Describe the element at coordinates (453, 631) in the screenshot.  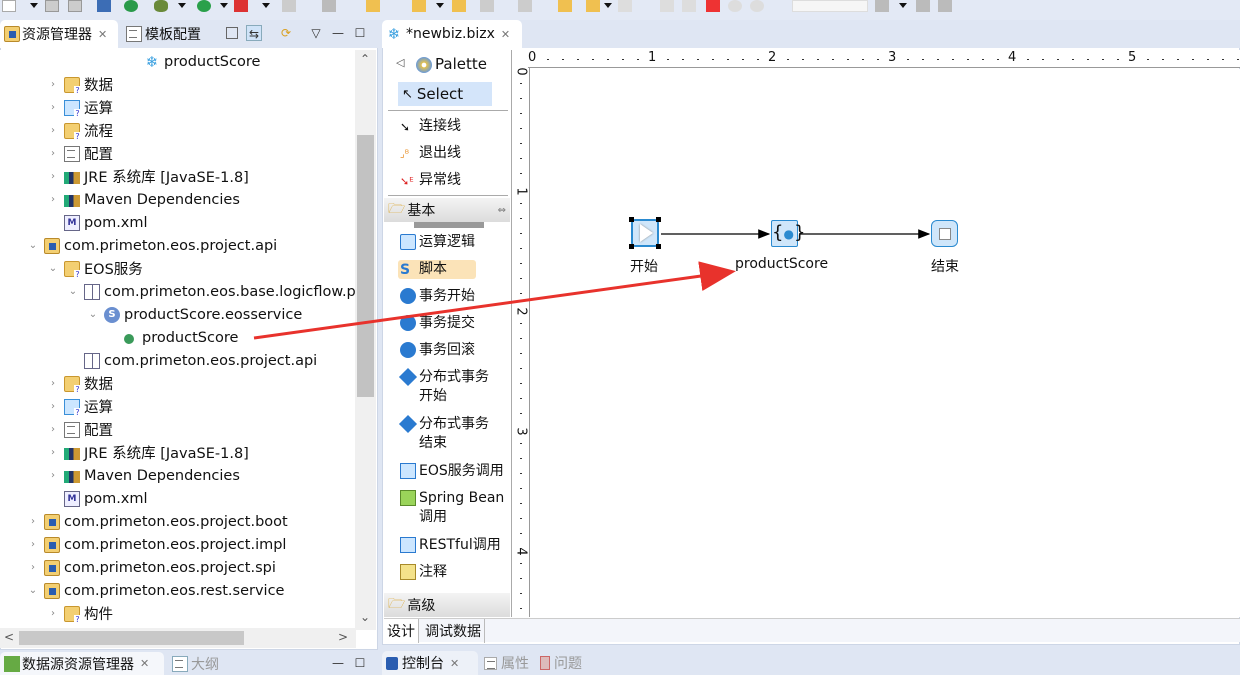
I see `tab-debug-data: 调试数据` at that location.